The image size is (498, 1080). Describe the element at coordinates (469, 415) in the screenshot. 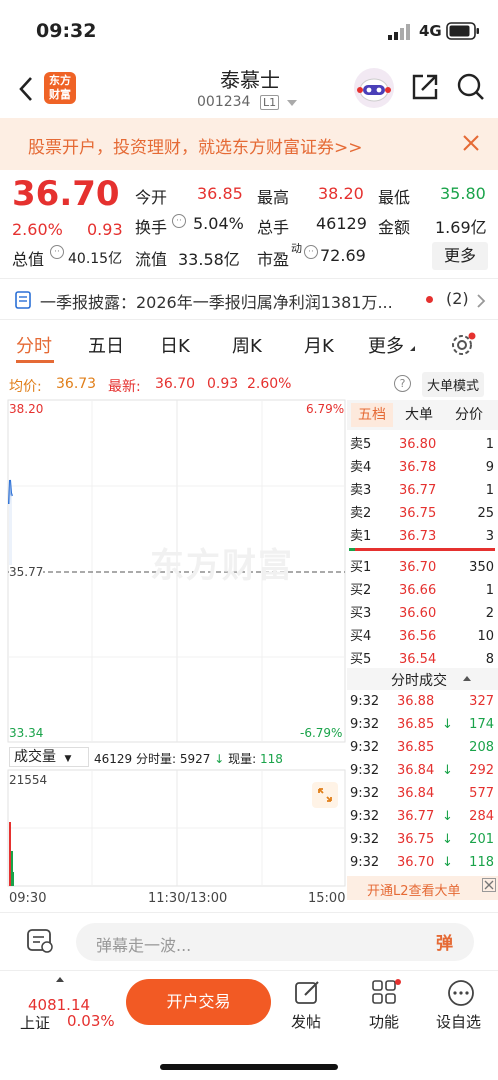

I see `tab-price-distribution: 分价` at that location.